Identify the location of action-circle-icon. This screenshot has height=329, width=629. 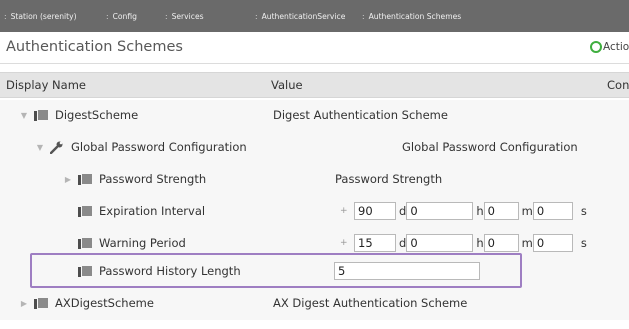
(596, 47).